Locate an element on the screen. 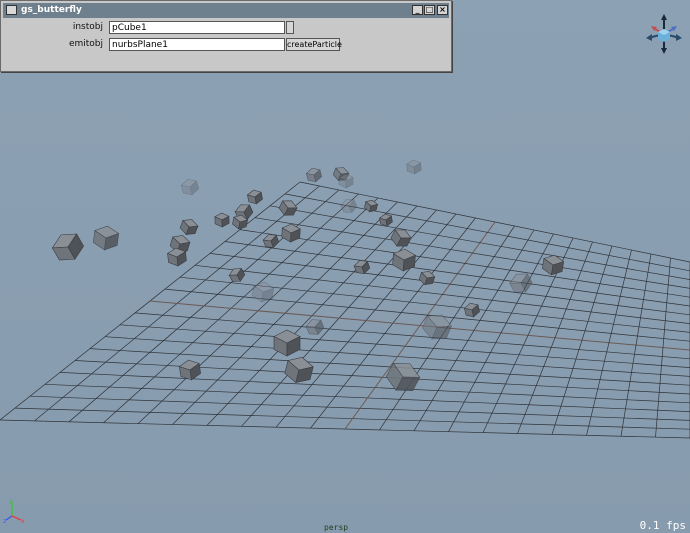  view-cube-icon is located at coordinates (664, 34).